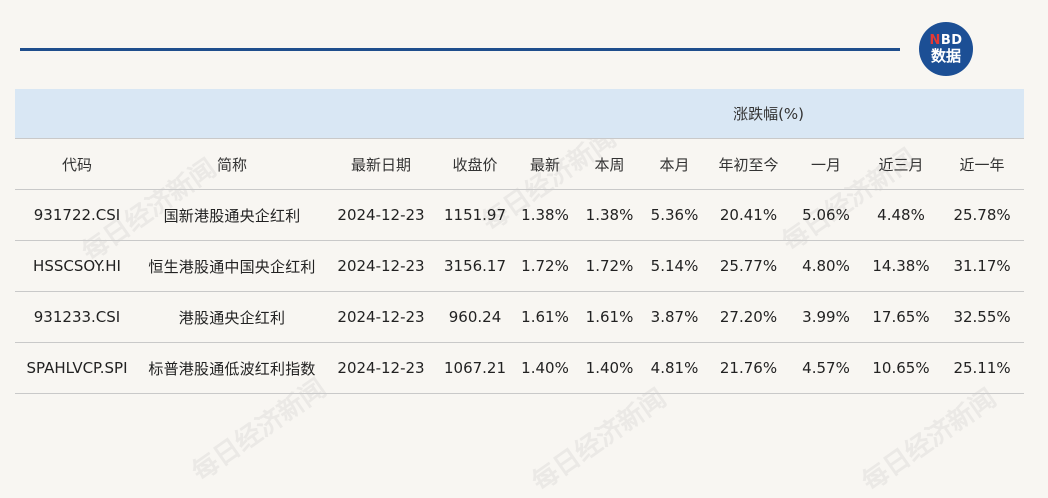  Describe the element at coordinates (826, 215) in the screenshot. I see `cell-1m: 5.06%` at that location.